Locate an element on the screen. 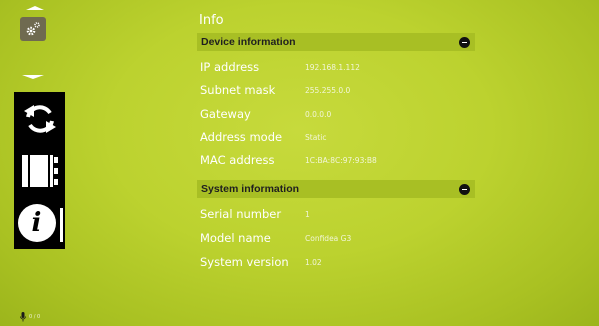 The image size is (599, 326). info-row-address-mode: Address mode Static is located at coordinates (263, 137).